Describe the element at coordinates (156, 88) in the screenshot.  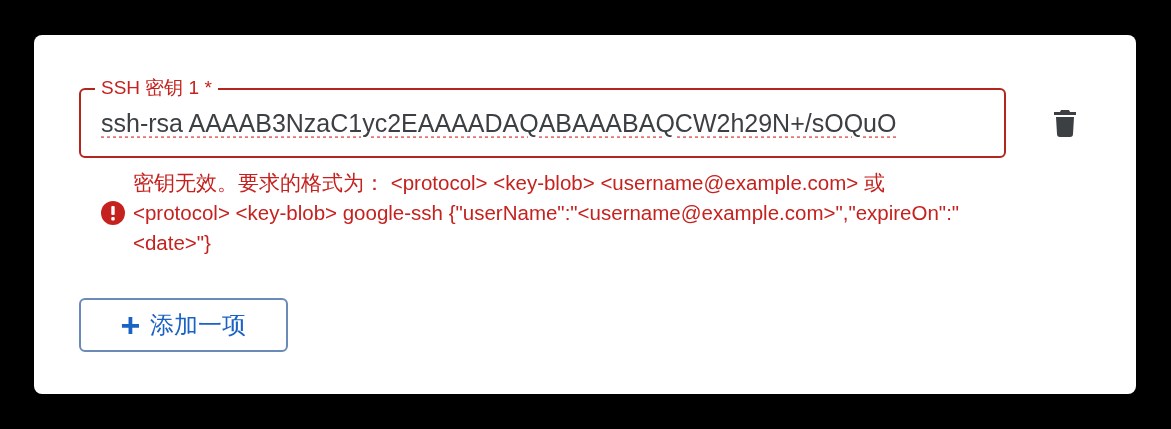
I see `field-label: SSH 密钥 1 *` at that location.